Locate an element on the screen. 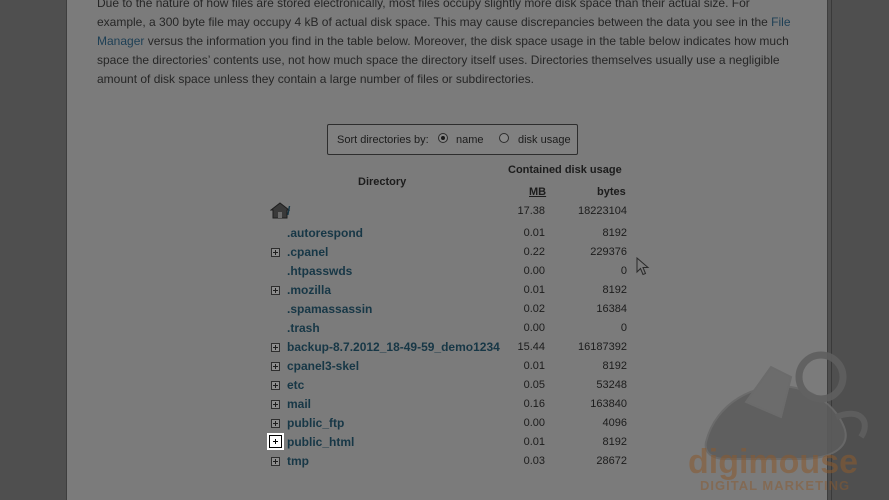 This screenshot has width=889, height=500. contained-usage-header: Contained disk usage is located at coordinates (565, 170).